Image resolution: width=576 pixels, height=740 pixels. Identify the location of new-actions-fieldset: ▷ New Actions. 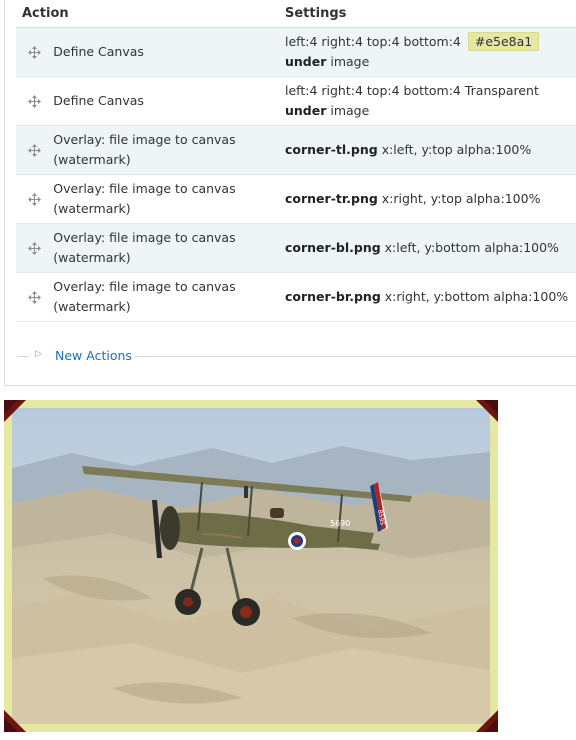
(296, 356).